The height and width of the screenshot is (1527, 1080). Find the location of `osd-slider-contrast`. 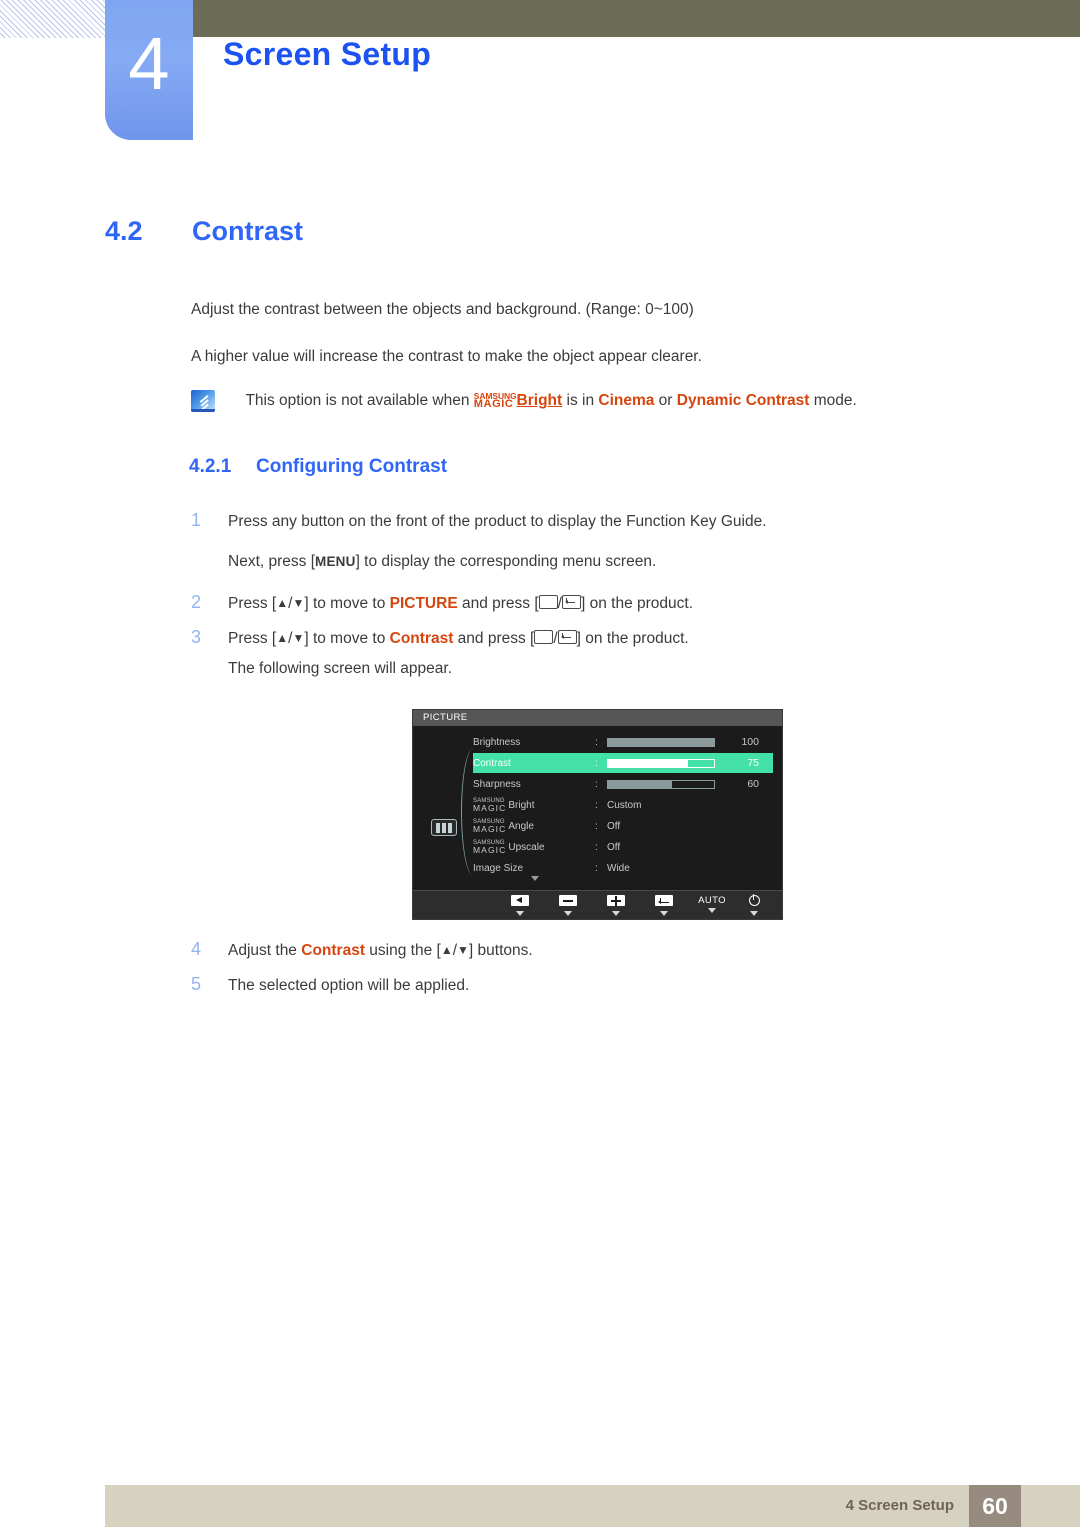

osd-slider-contrast is located at coordinates (661, 763).